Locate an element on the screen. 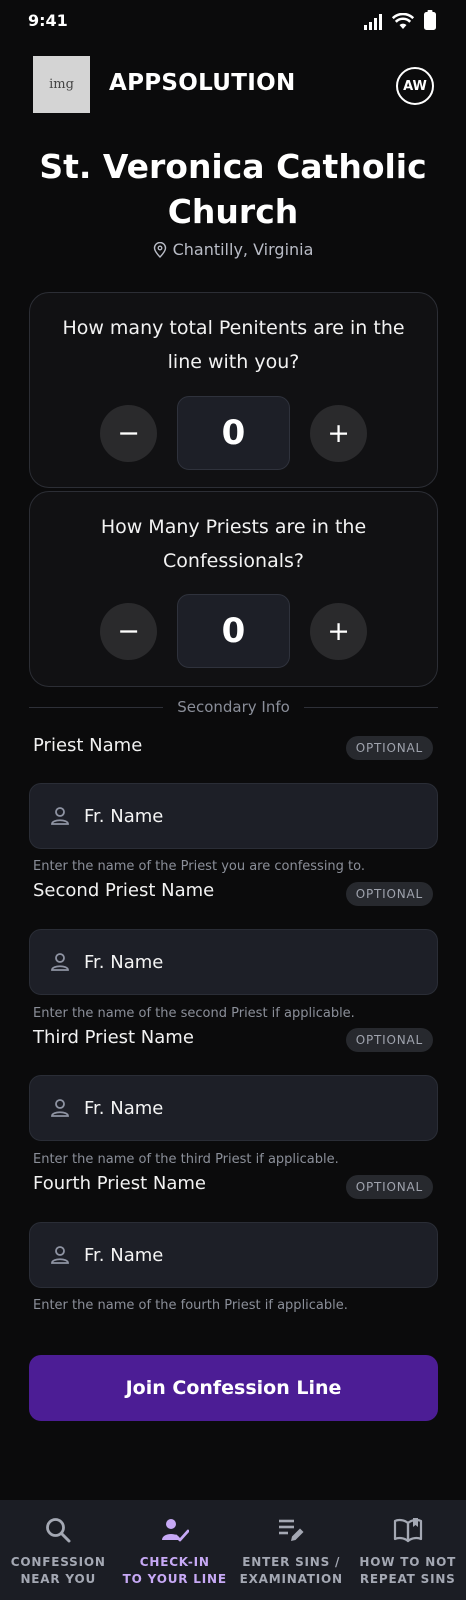 The height and width of the screenshot is (1600, 466). penitents-question-line2: line with you? is located at coordinates (233, 362).